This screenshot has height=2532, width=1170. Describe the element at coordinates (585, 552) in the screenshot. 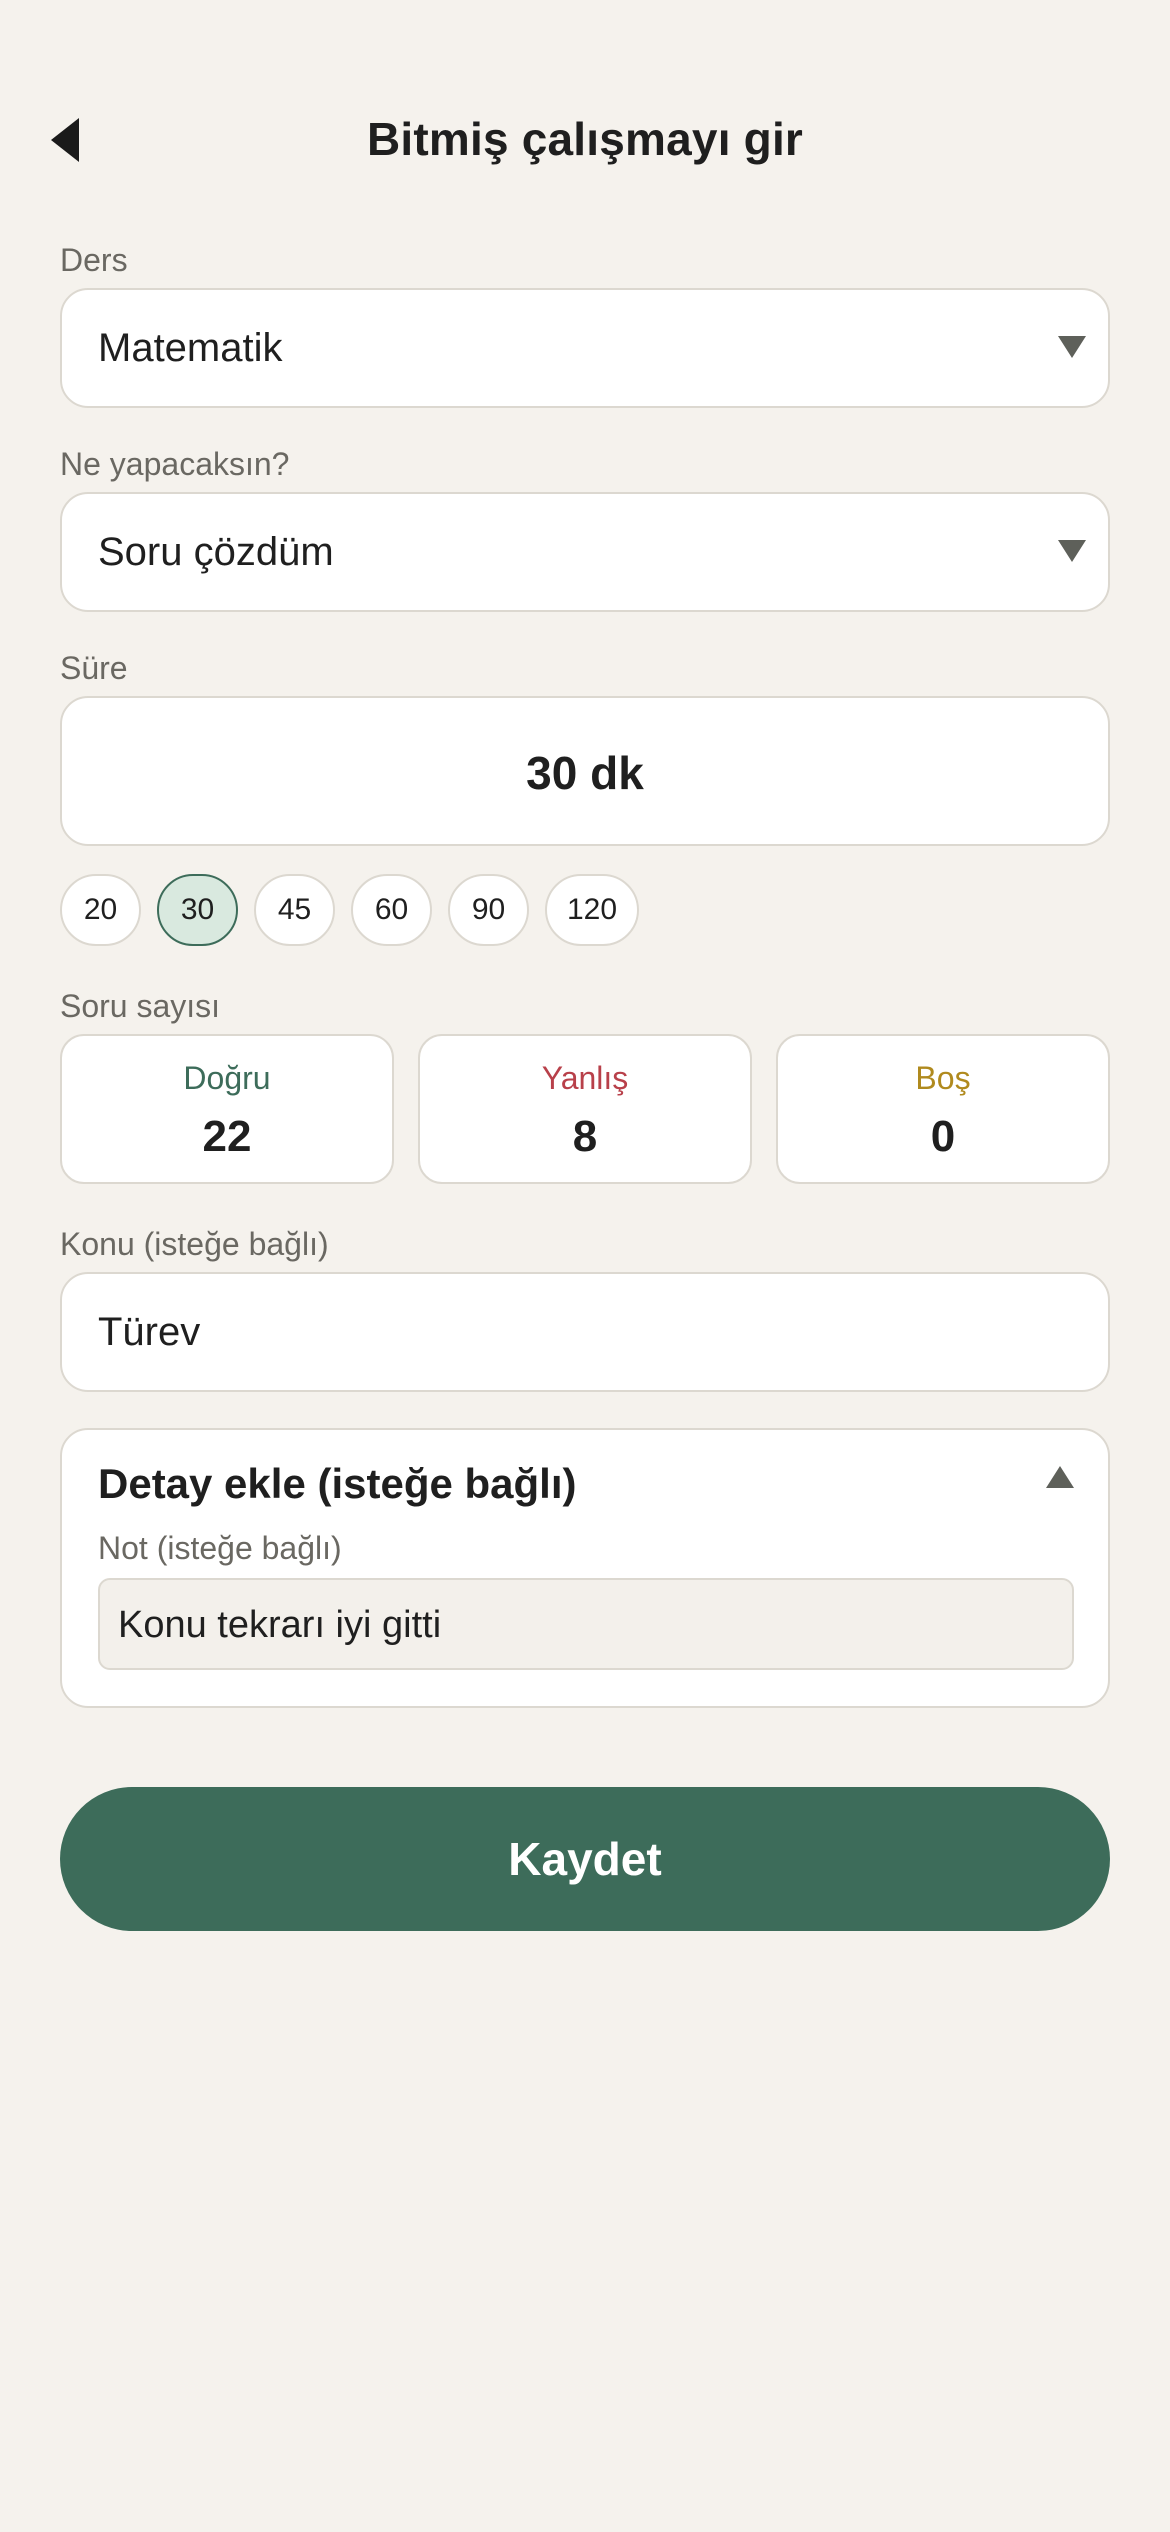

I see `activity-select: Soru çözdüm` at that location.